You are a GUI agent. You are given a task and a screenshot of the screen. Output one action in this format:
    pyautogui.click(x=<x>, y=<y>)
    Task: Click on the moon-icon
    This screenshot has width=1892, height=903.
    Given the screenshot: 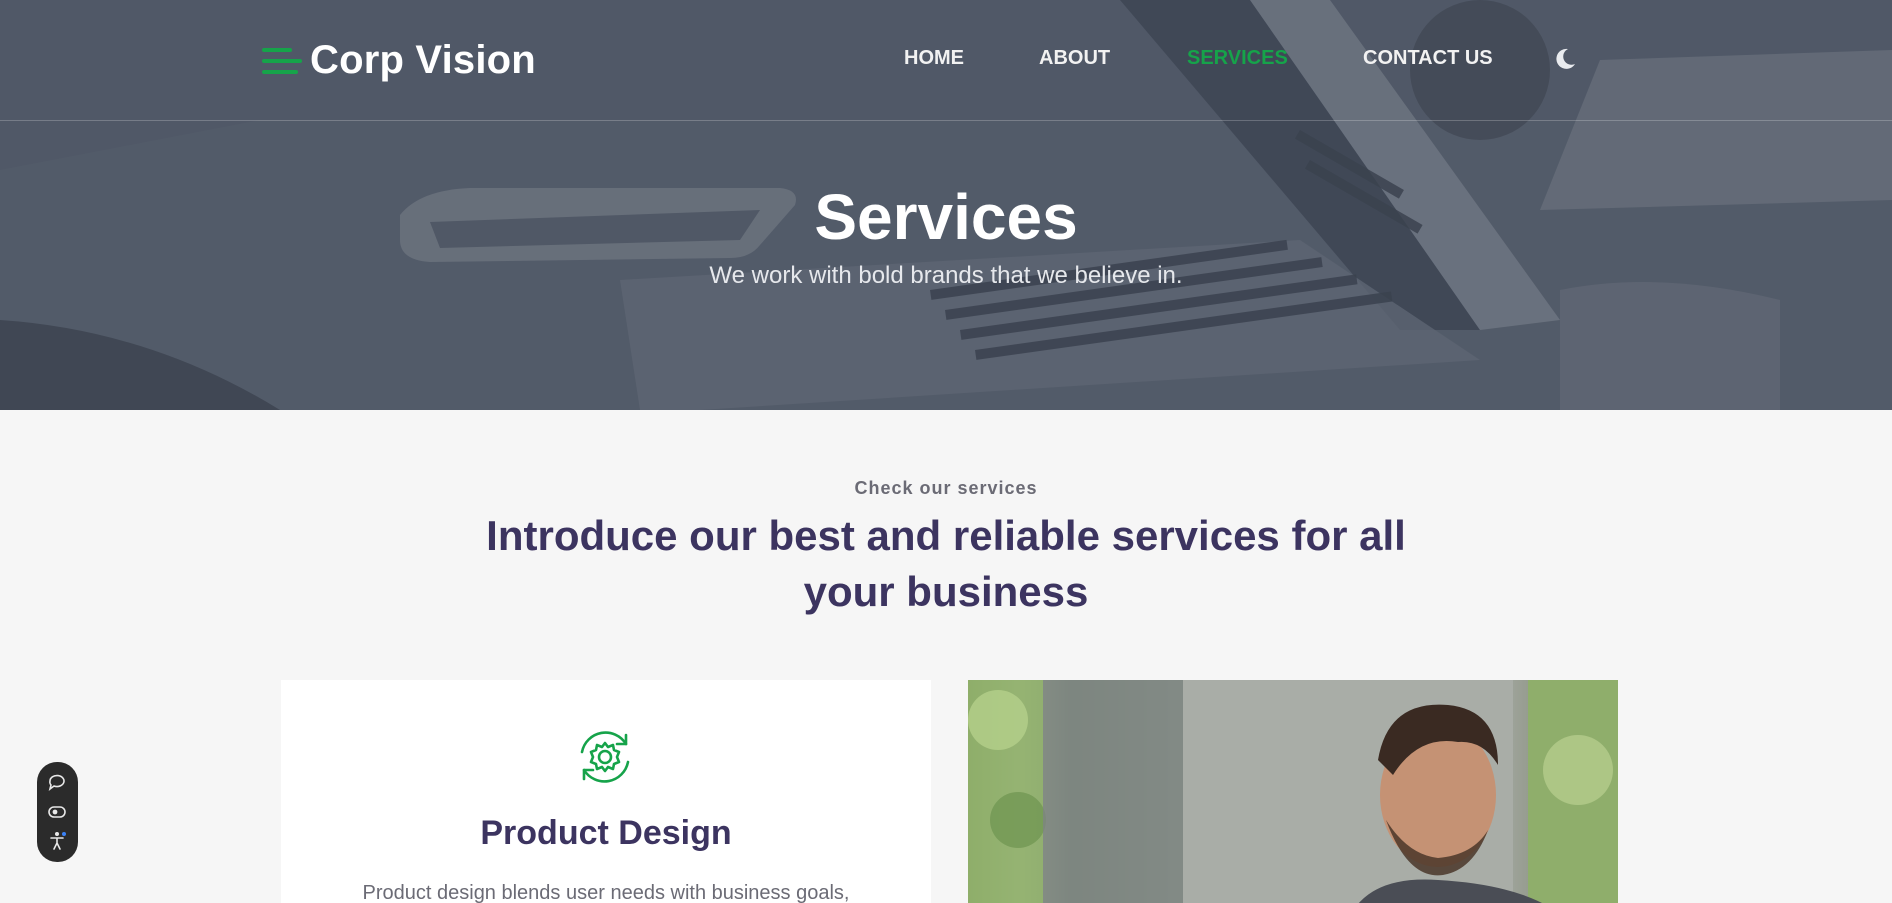 What is the action you would take?
    pyautogui.click(x=1565, y=59)
    